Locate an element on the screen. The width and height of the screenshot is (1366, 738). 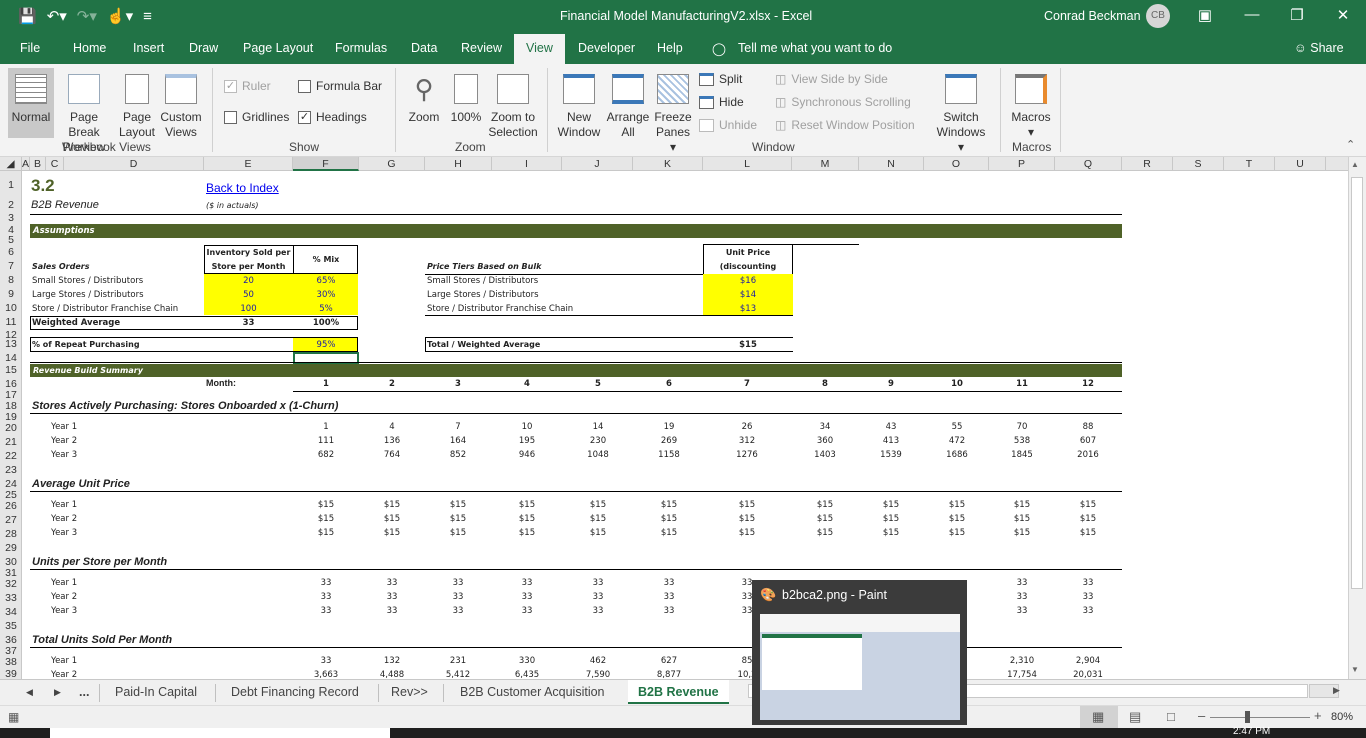
tab-home: Home is located at coordinates (89, 48).